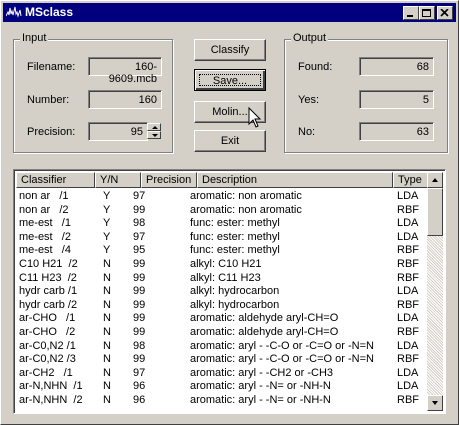 The image size is (459, 425). Describe the element at coordinates (411, 13) in the screenshot. I see `minimize-button` at that location.